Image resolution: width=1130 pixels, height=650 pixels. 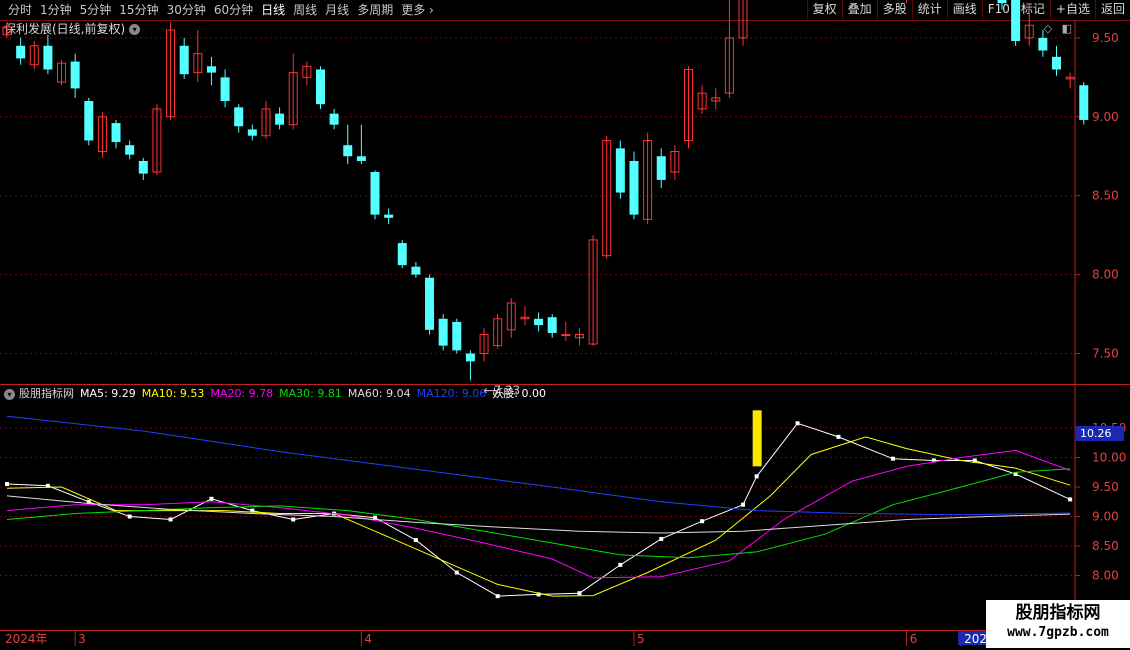 I want to click on indicator-name: 股朋指标网, so click(x=46, y=393).